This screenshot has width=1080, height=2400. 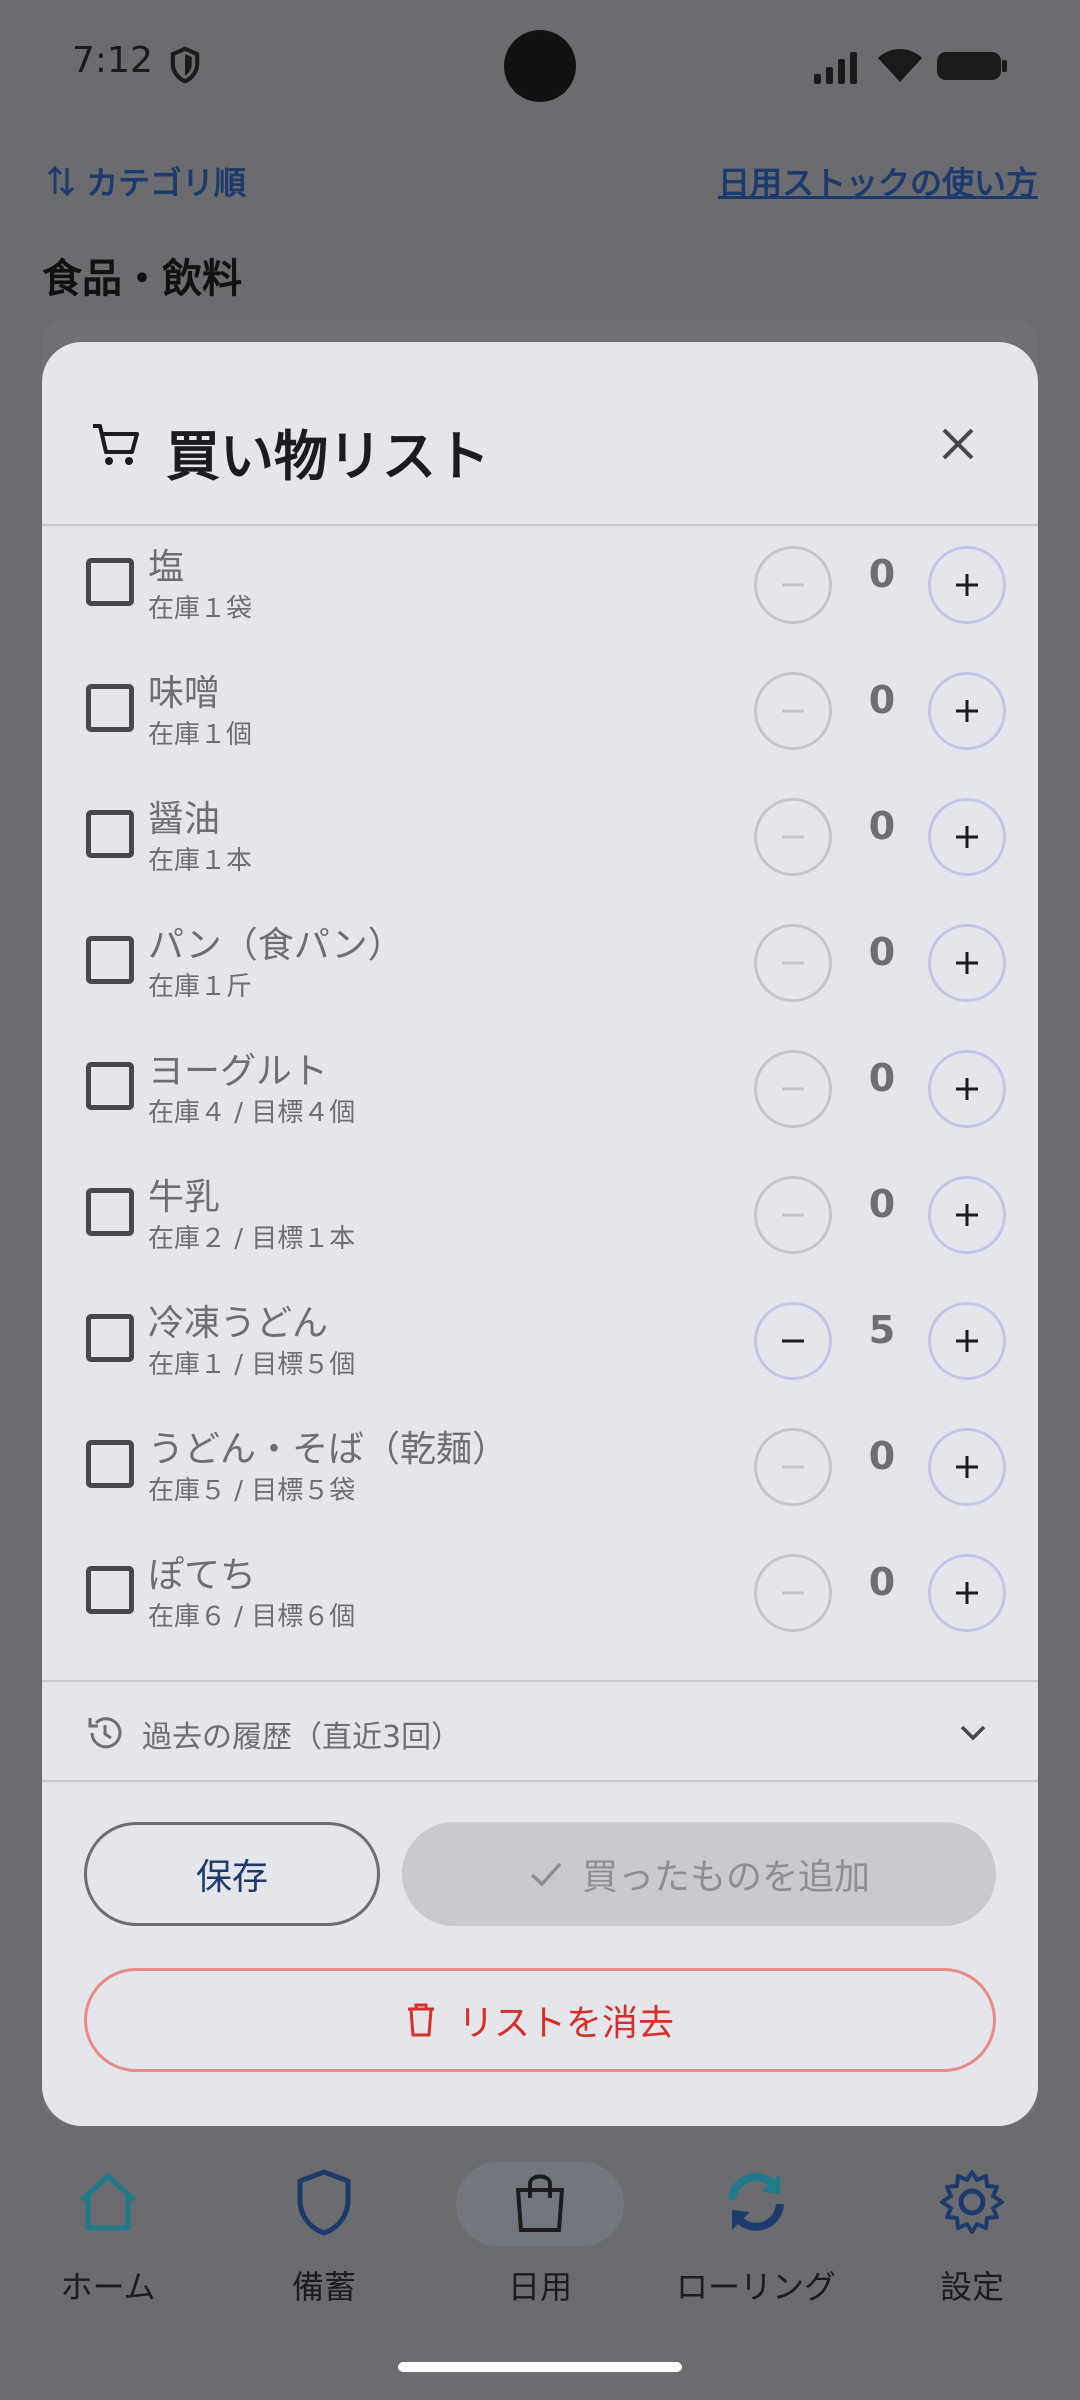 I want to click on item-stock: 在庫５ / 目標５袋, so click(x=252, y=1491).